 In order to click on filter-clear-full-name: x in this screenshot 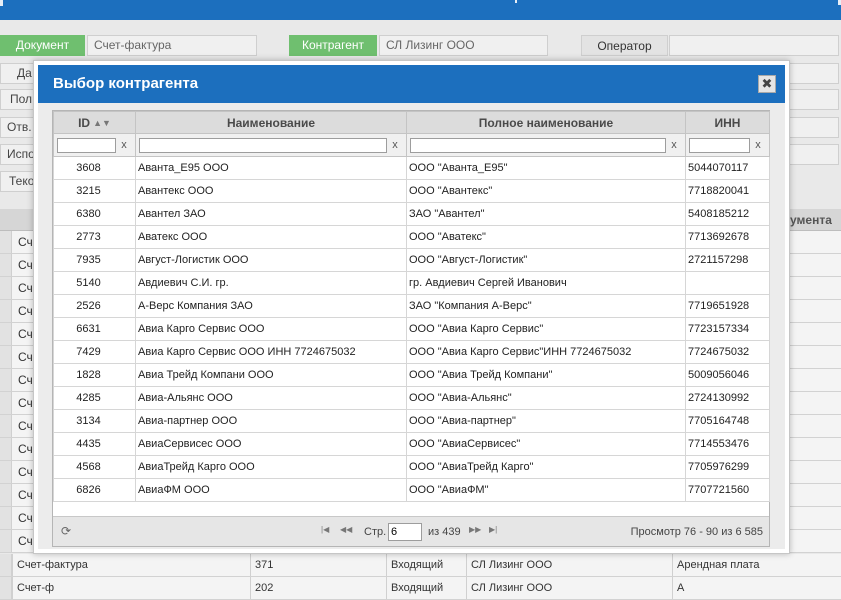, I will do `click(674, 145)`.